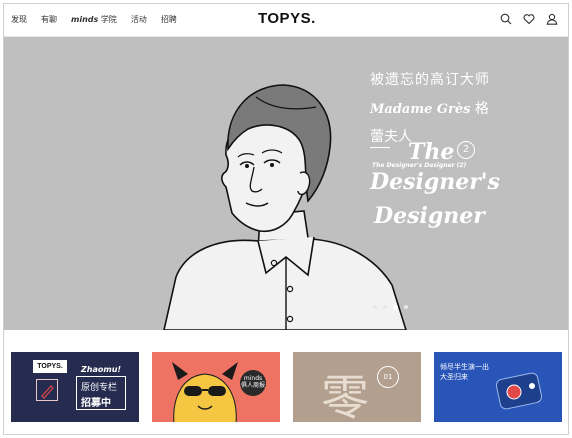  Describe the element at coordinates (50, 366) in the screenshot. I see `card-topys-logo: TOPYS.` at that location.